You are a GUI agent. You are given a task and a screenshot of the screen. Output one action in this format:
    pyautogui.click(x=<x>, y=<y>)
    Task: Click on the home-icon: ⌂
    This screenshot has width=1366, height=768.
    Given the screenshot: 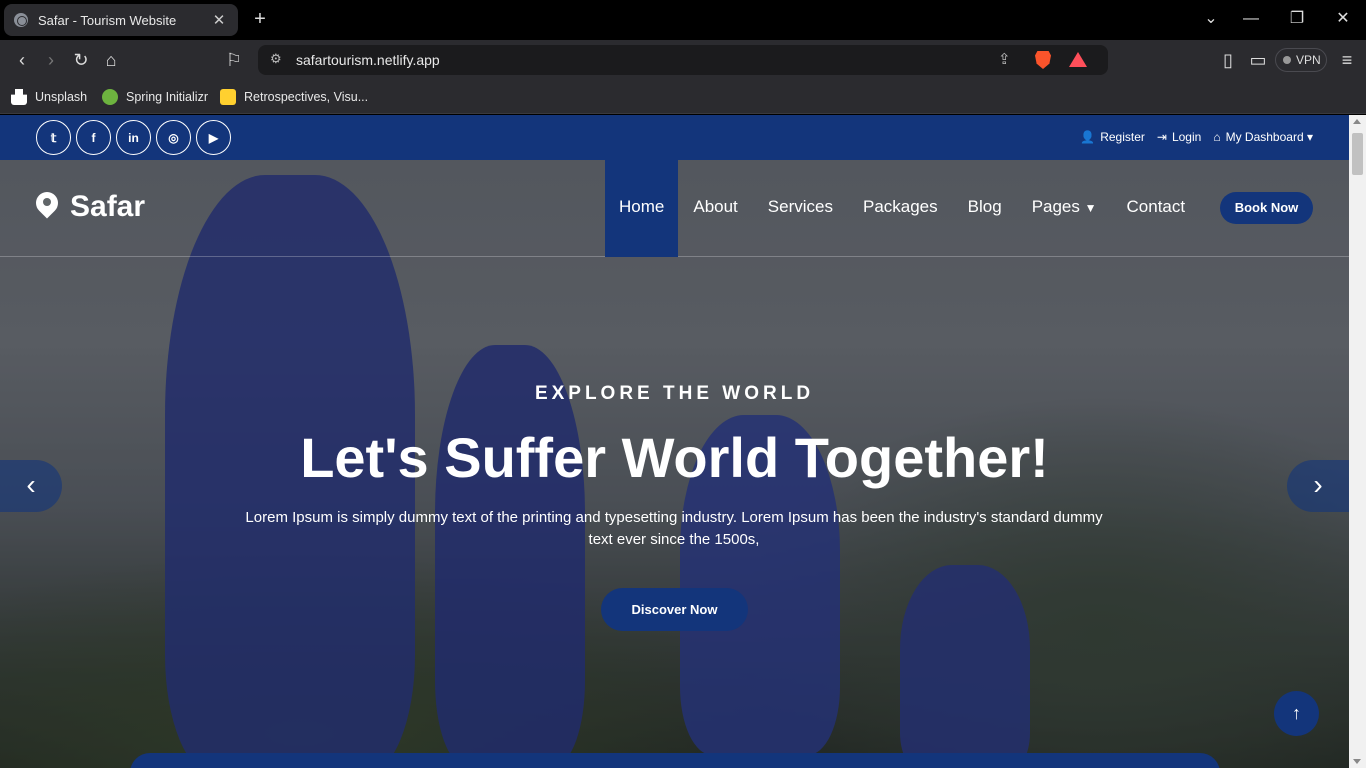 What is the action you would take?
    pyautogui.click(x=111, y=60)
    